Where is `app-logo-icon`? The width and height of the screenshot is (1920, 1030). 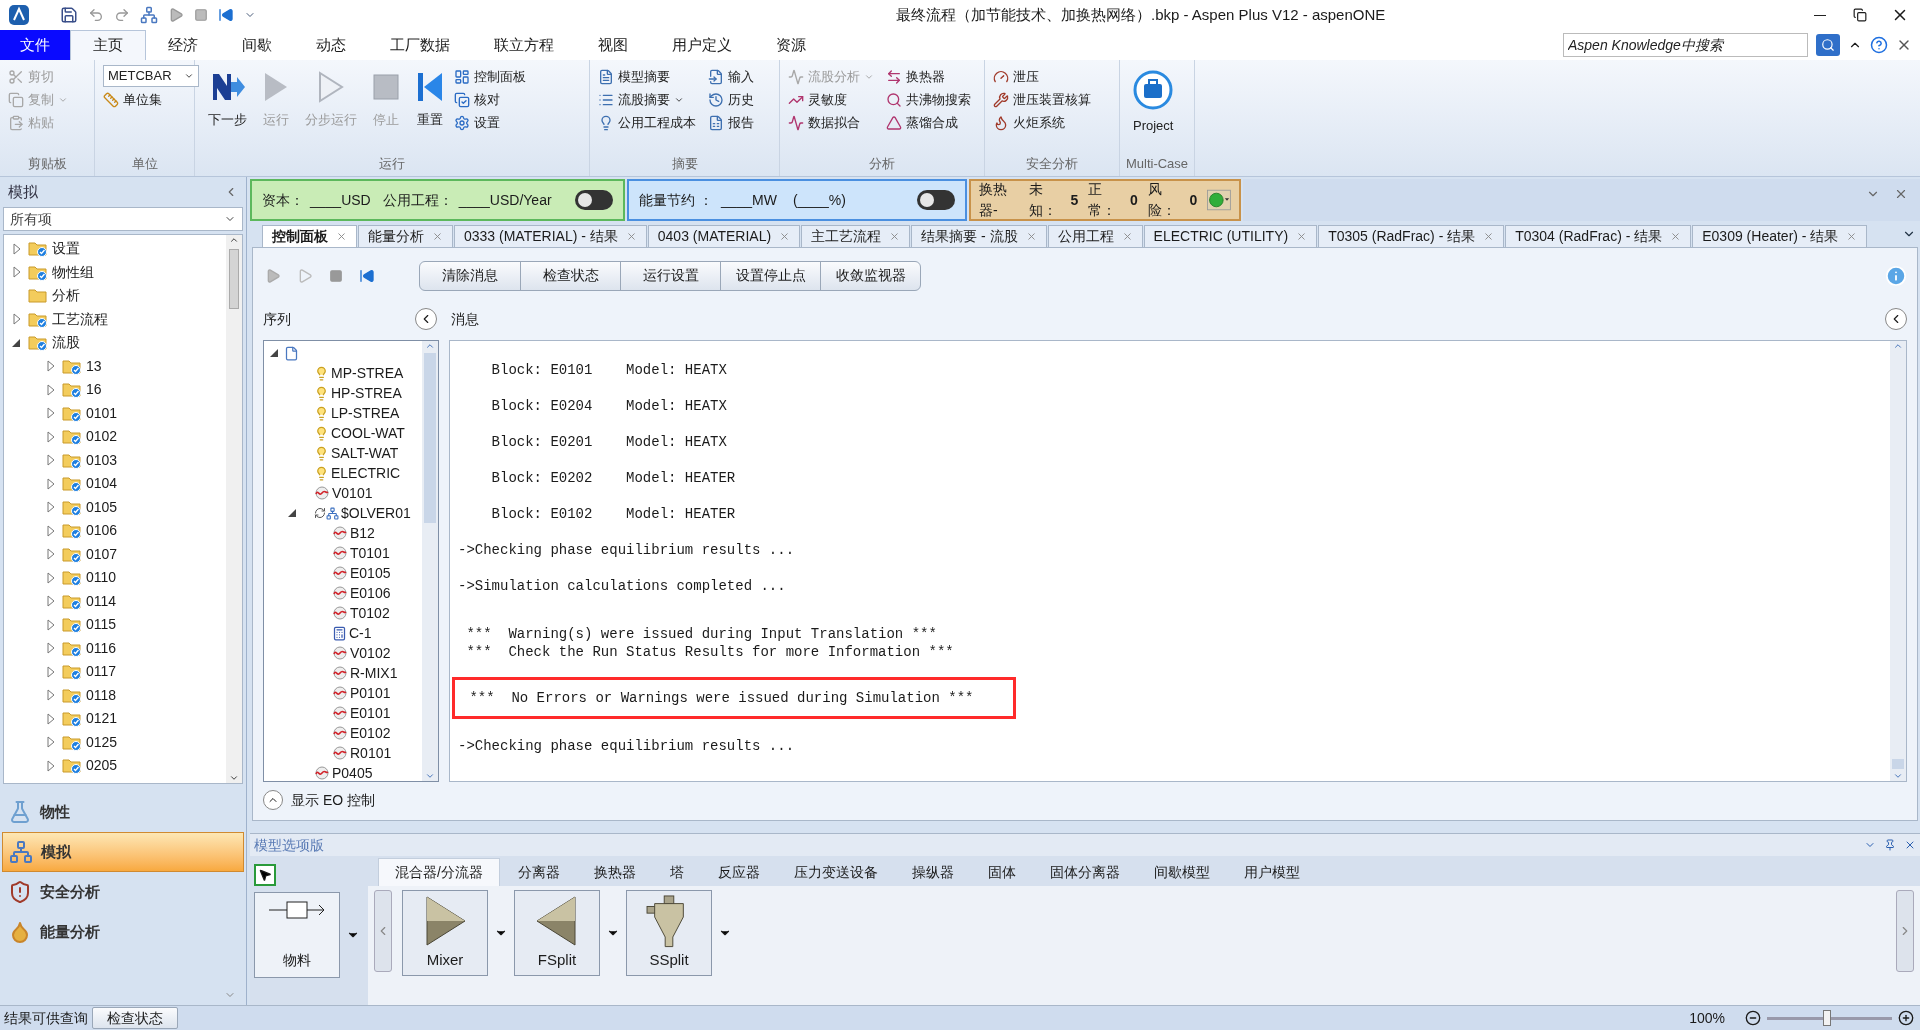
app-logo-icon is located at coordinates (19, 15).